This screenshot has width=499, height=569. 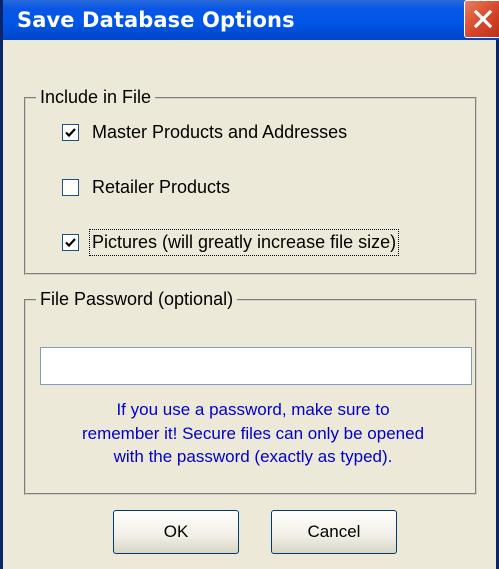 I want to click on retailer-products-checkbox-row: Retailer Products, so click(x=146, y=187).